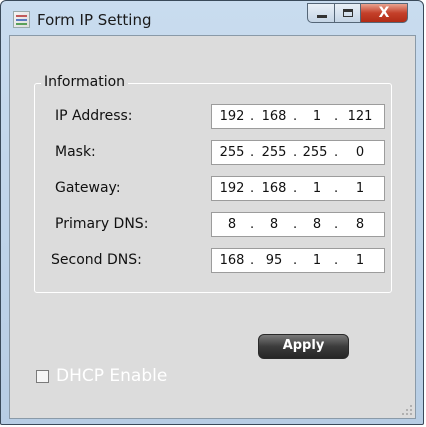  Describe the element at coordinates (96, 260) in the screenshot. I see `second-dns-label: Second DNS:` at that location.